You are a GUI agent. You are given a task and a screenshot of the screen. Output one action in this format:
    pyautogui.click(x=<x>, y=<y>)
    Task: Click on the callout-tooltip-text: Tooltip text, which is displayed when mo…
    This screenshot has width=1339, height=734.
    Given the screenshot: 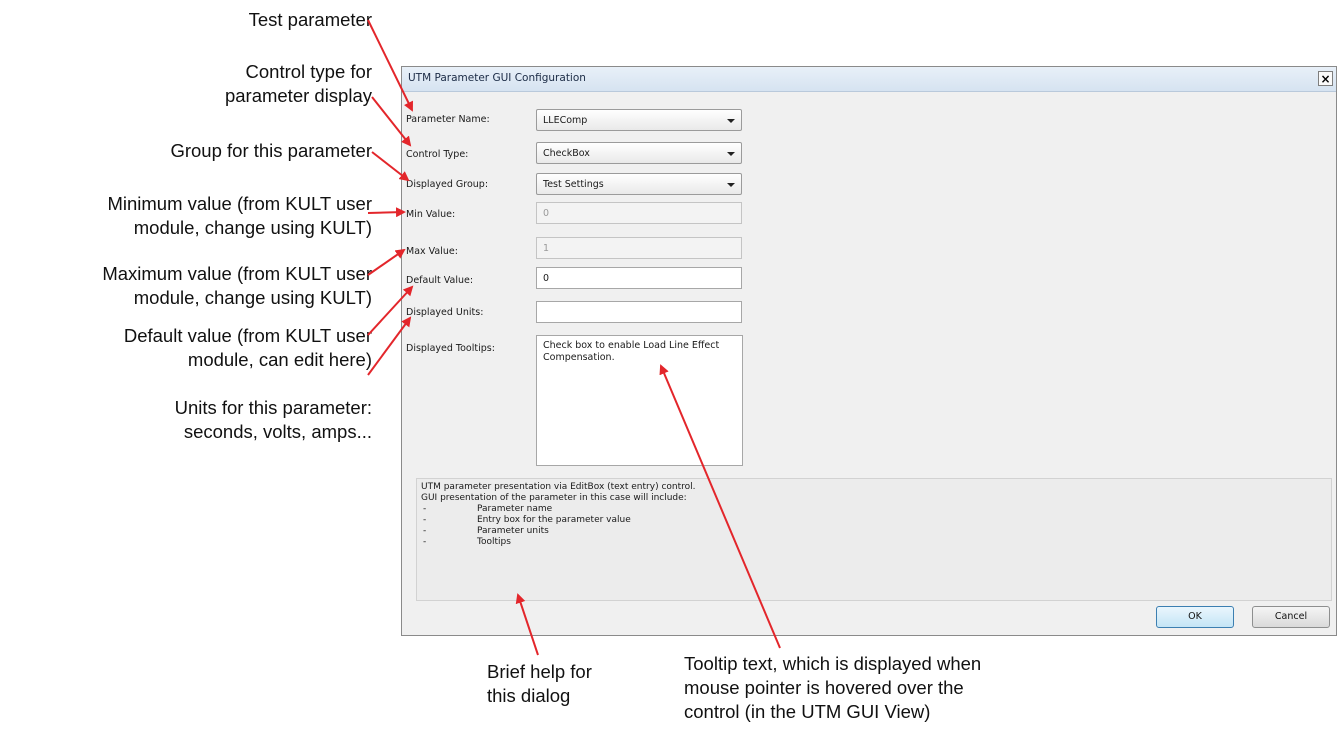 What is the action you would take?
    pyautogui.click(x=832, y=688)
    